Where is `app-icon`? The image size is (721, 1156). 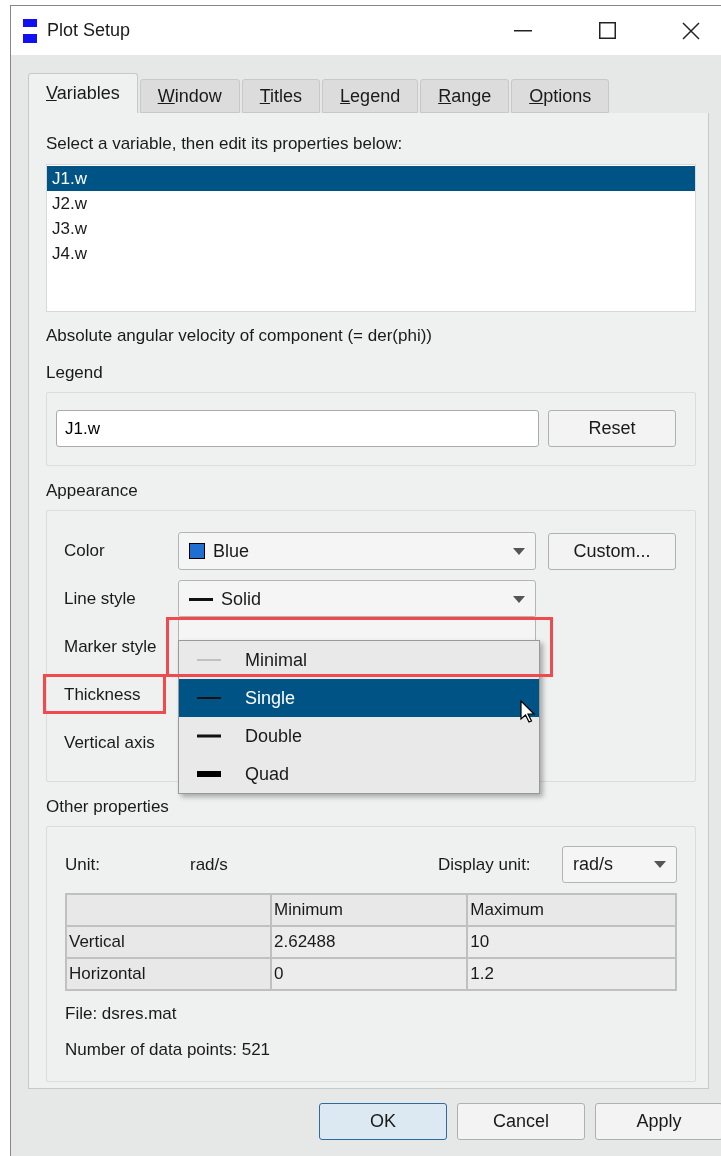 app-icon is located at coordinates (30, 30).